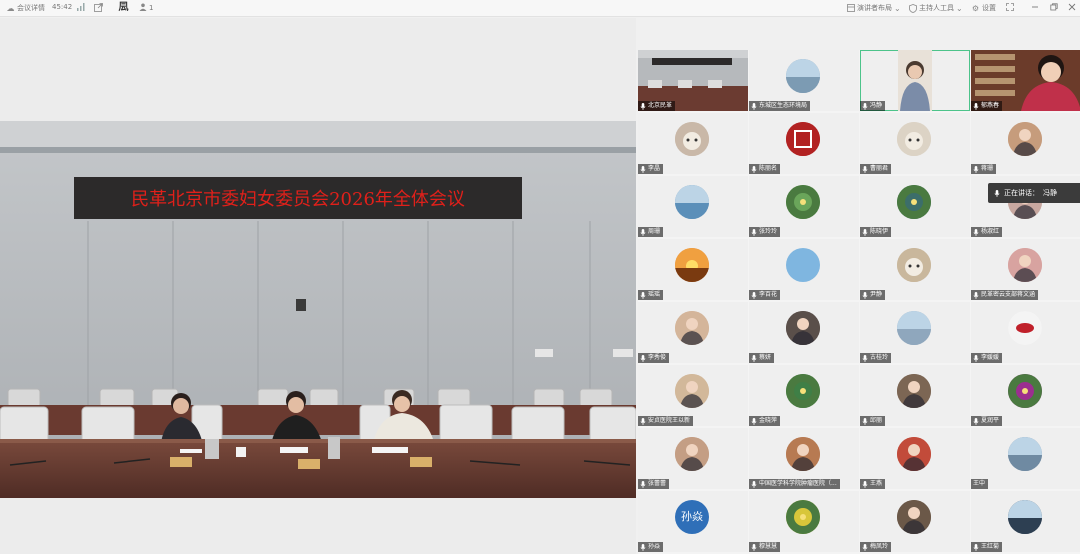 This screenshot has width=1080, height=554. Describe the element at coordinates (879, 546) in the screenshot. I see `participant-name: 梅凤玲` at that location.